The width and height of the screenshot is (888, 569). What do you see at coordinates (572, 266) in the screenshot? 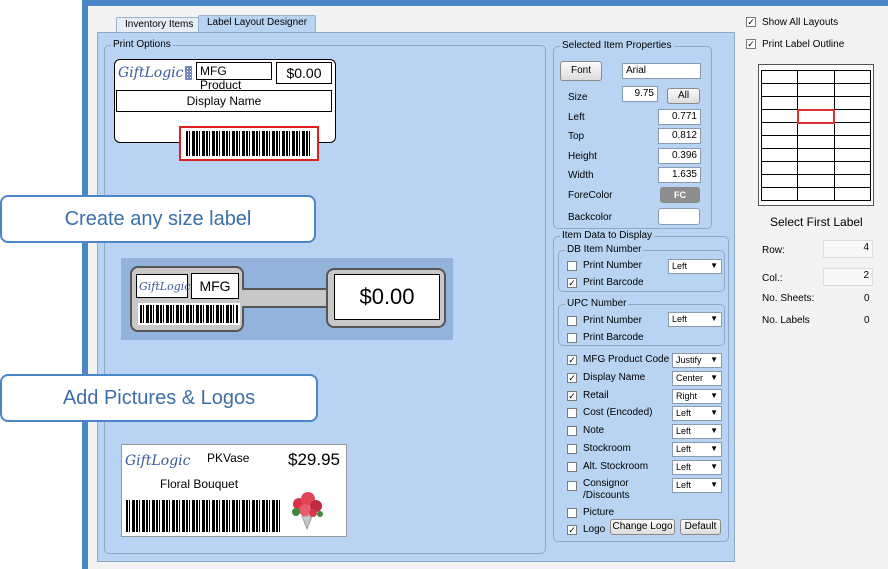
I see `db-print-number-checkbox` at bounding box center [572, 266].